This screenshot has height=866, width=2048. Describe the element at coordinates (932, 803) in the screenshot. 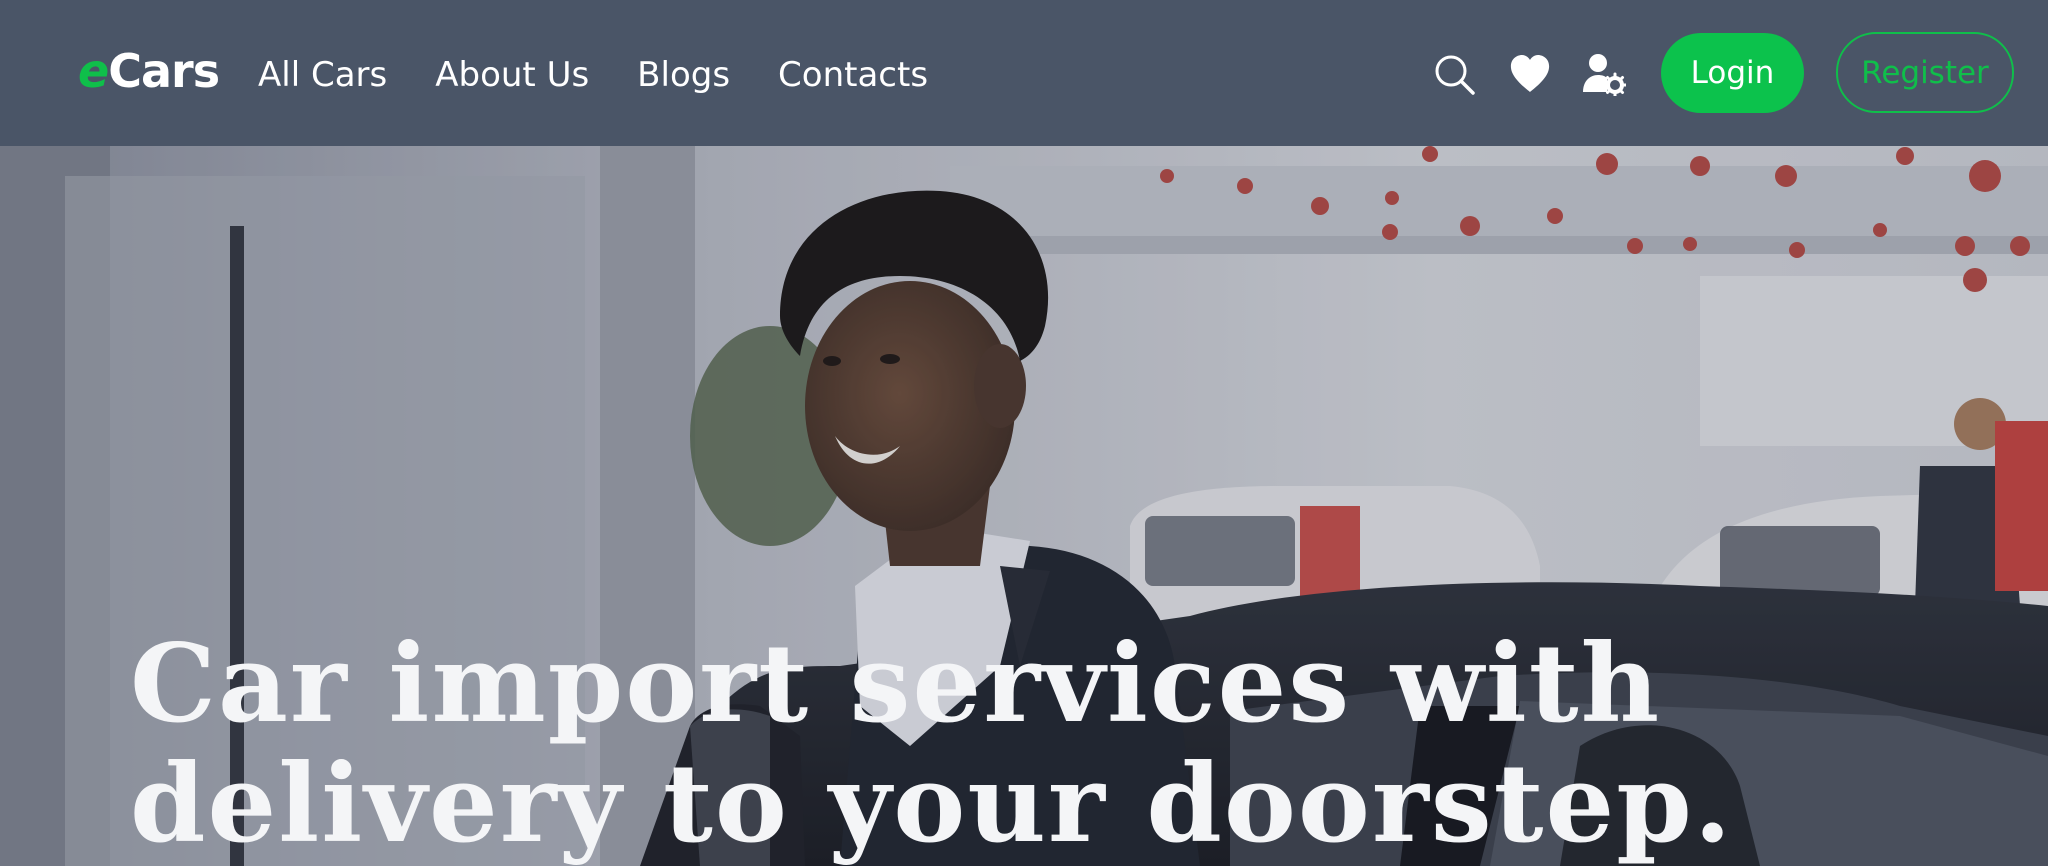

I see `hero-headline-line2: delivery to your doorstep.` at that location.